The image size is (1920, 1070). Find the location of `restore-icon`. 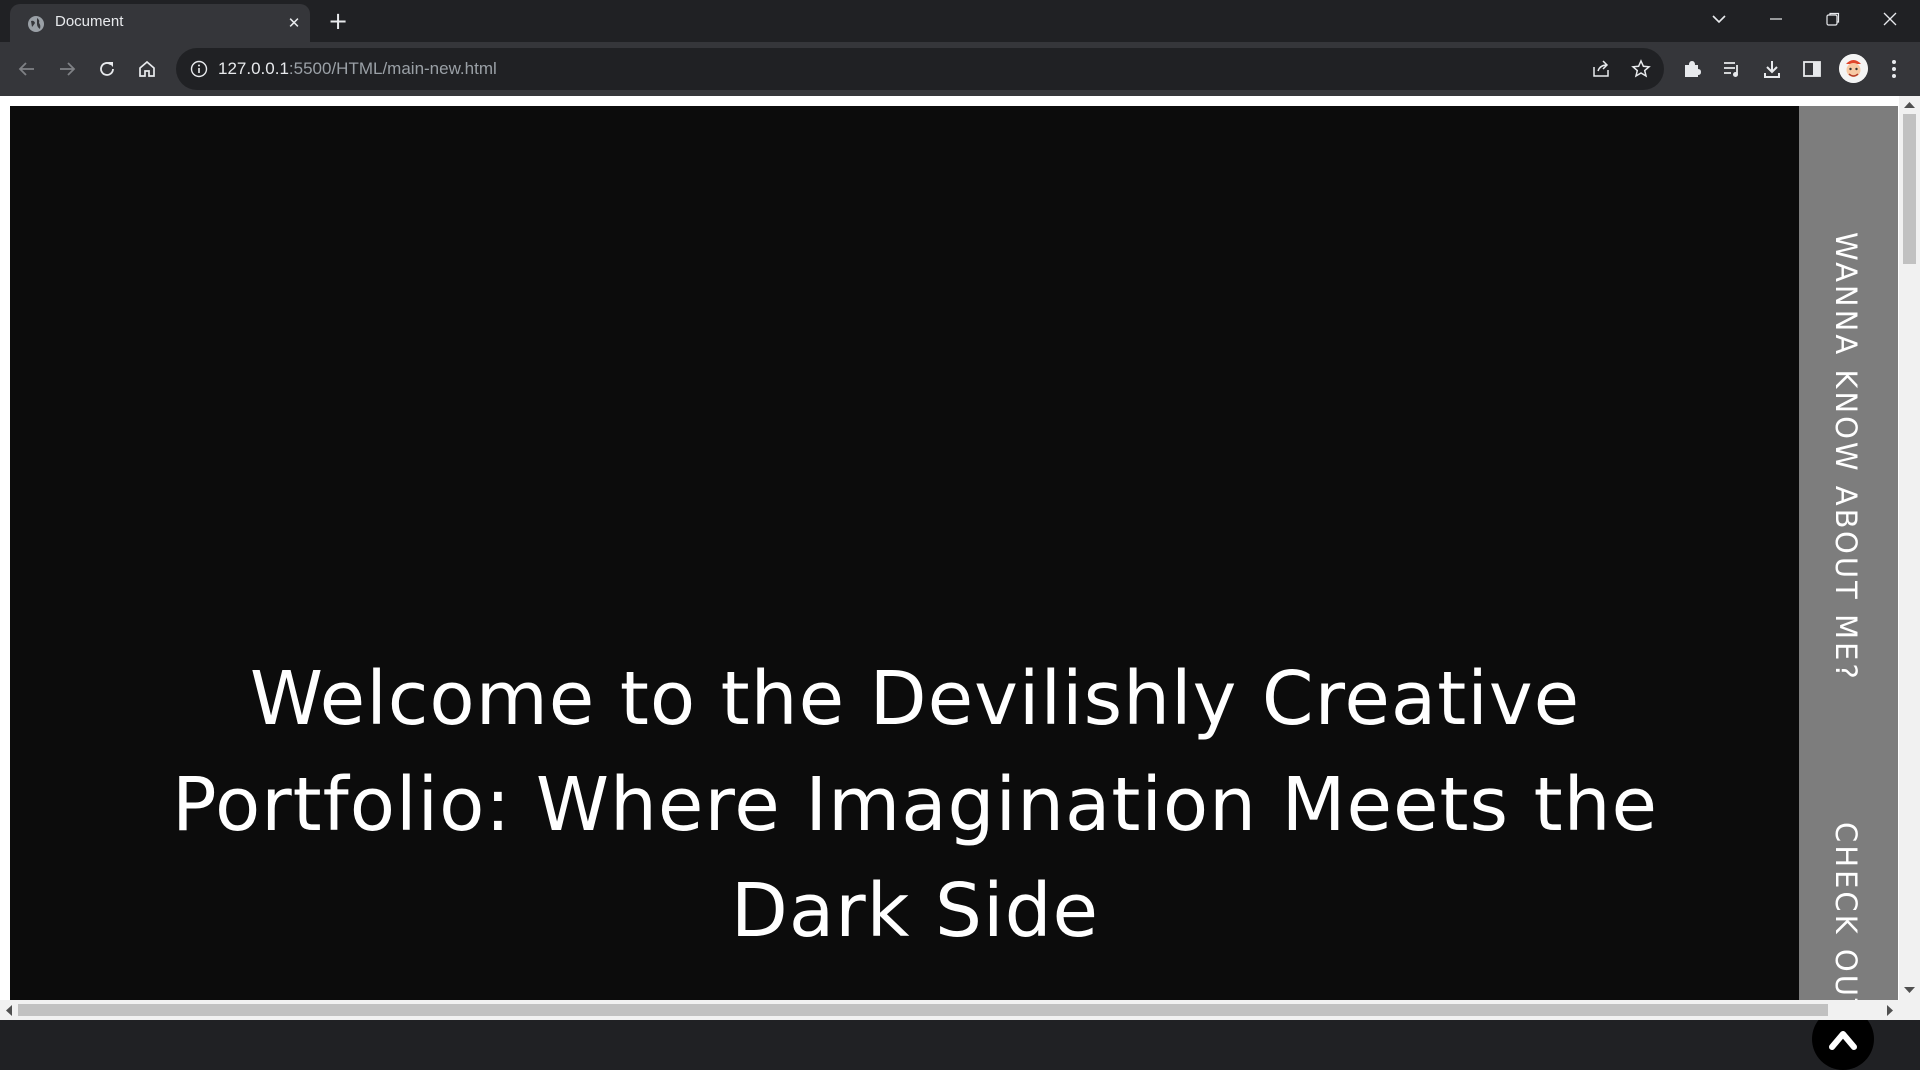

restore-icon is located at coordinates (1833, 19).